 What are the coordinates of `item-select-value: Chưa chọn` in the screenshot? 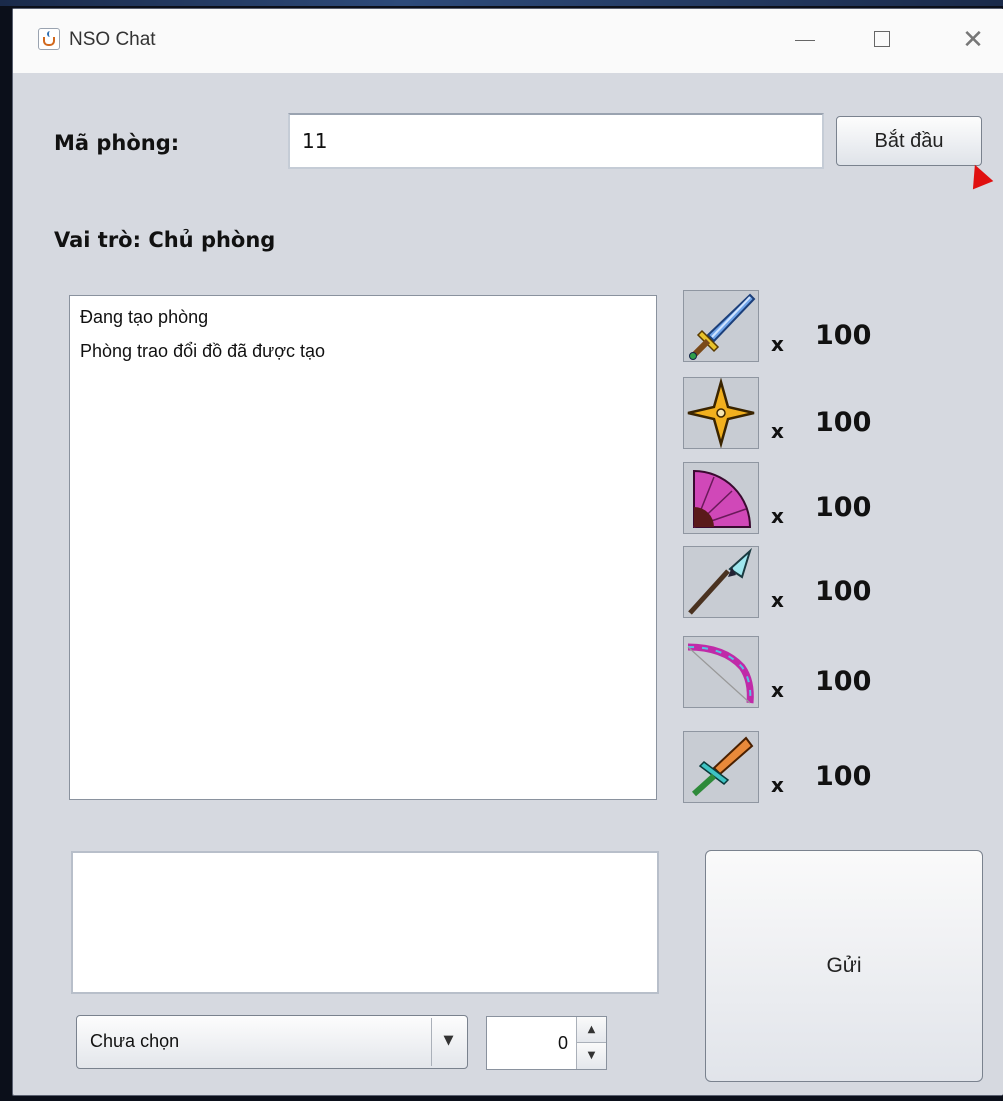 It's located at (135, 1041).